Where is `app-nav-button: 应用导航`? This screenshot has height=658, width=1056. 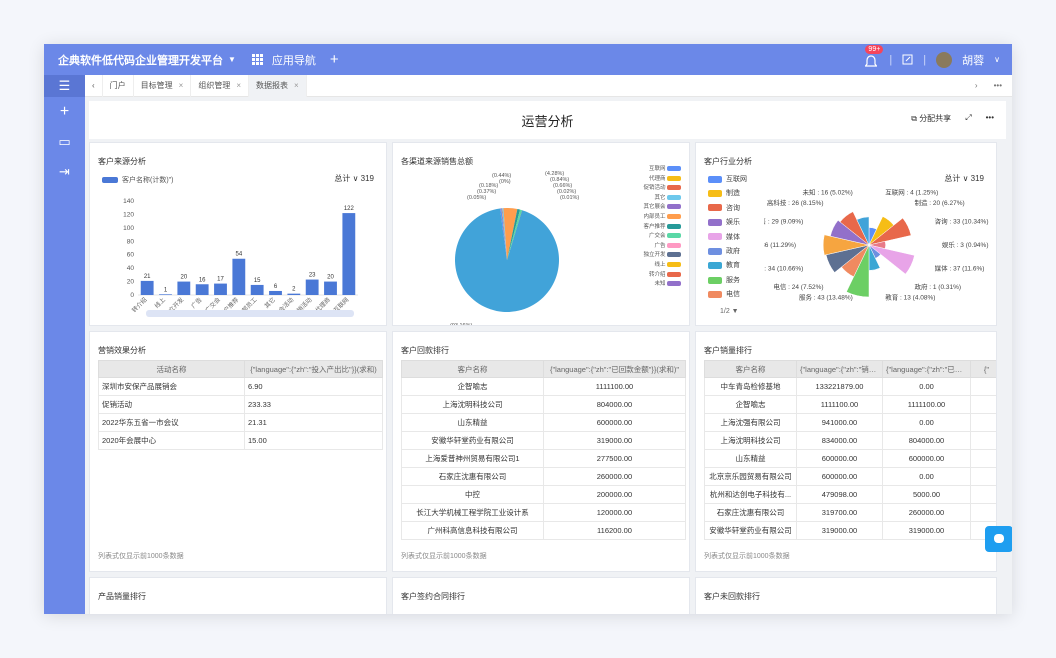 app-nav-button: 应用导航 is located at coordinates (283, 60).